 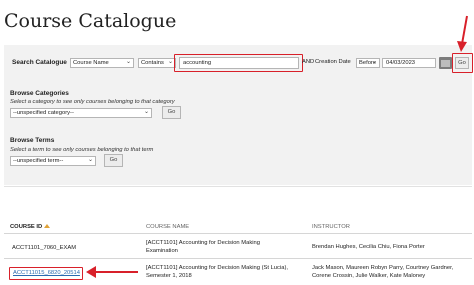 I want to click on column-header-course-id: COURSE ID, so click(x=30, y=227).